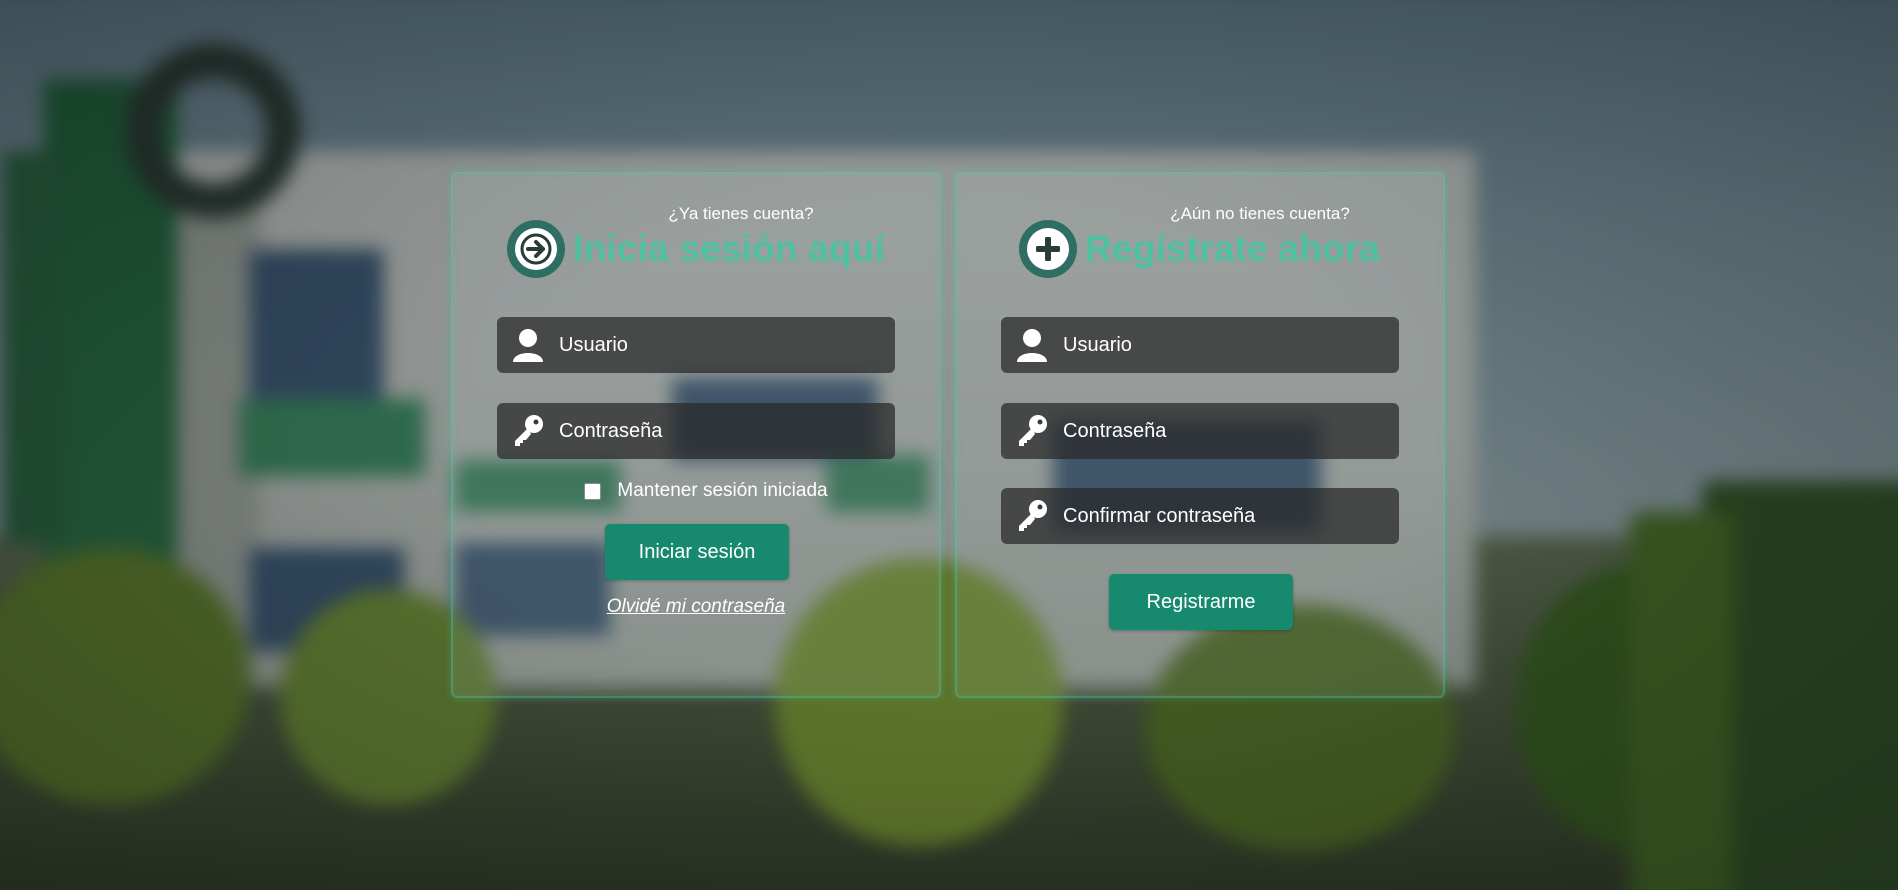  I want to click on login-heading: Inicia sesión aquí, so click(696, 249).